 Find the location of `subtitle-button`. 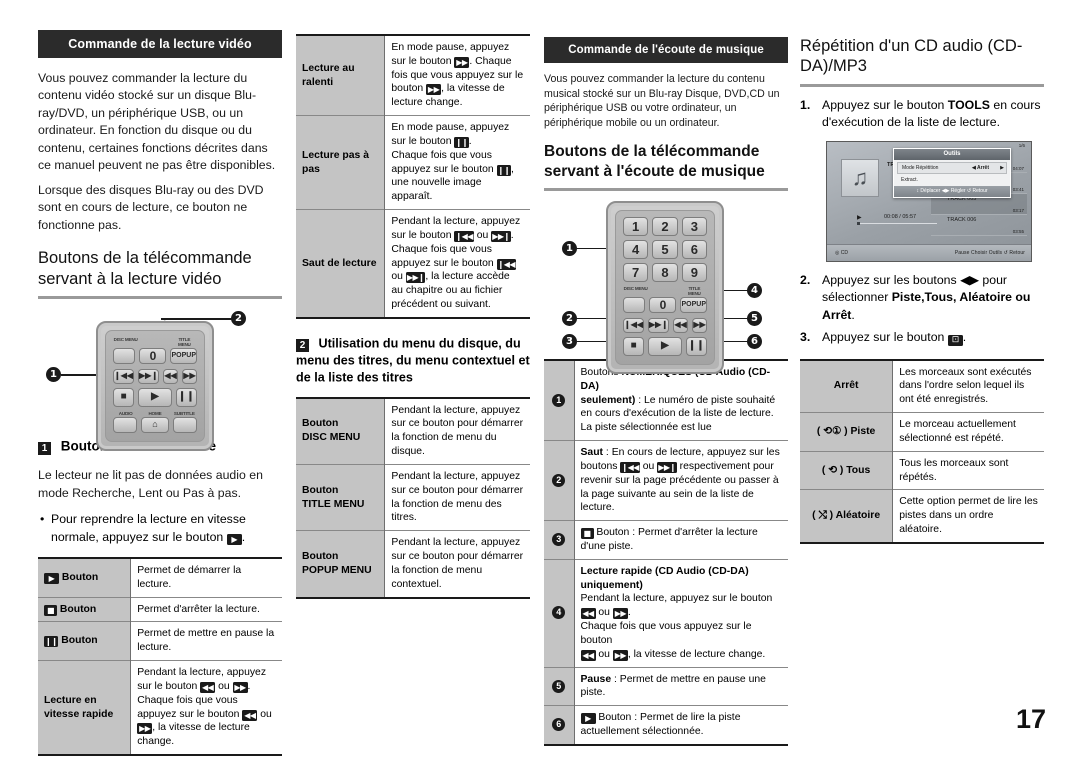

subtitle-button is located at coordinates (185, 424).